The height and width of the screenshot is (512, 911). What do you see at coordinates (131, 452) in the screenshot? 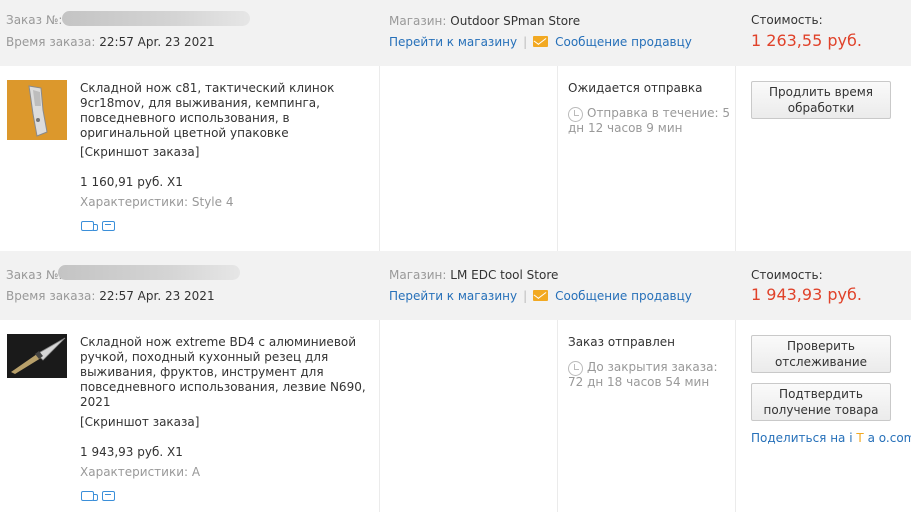
I see `unit-price: 1 943,93 руб. X1` at bounding box center [131, 452].